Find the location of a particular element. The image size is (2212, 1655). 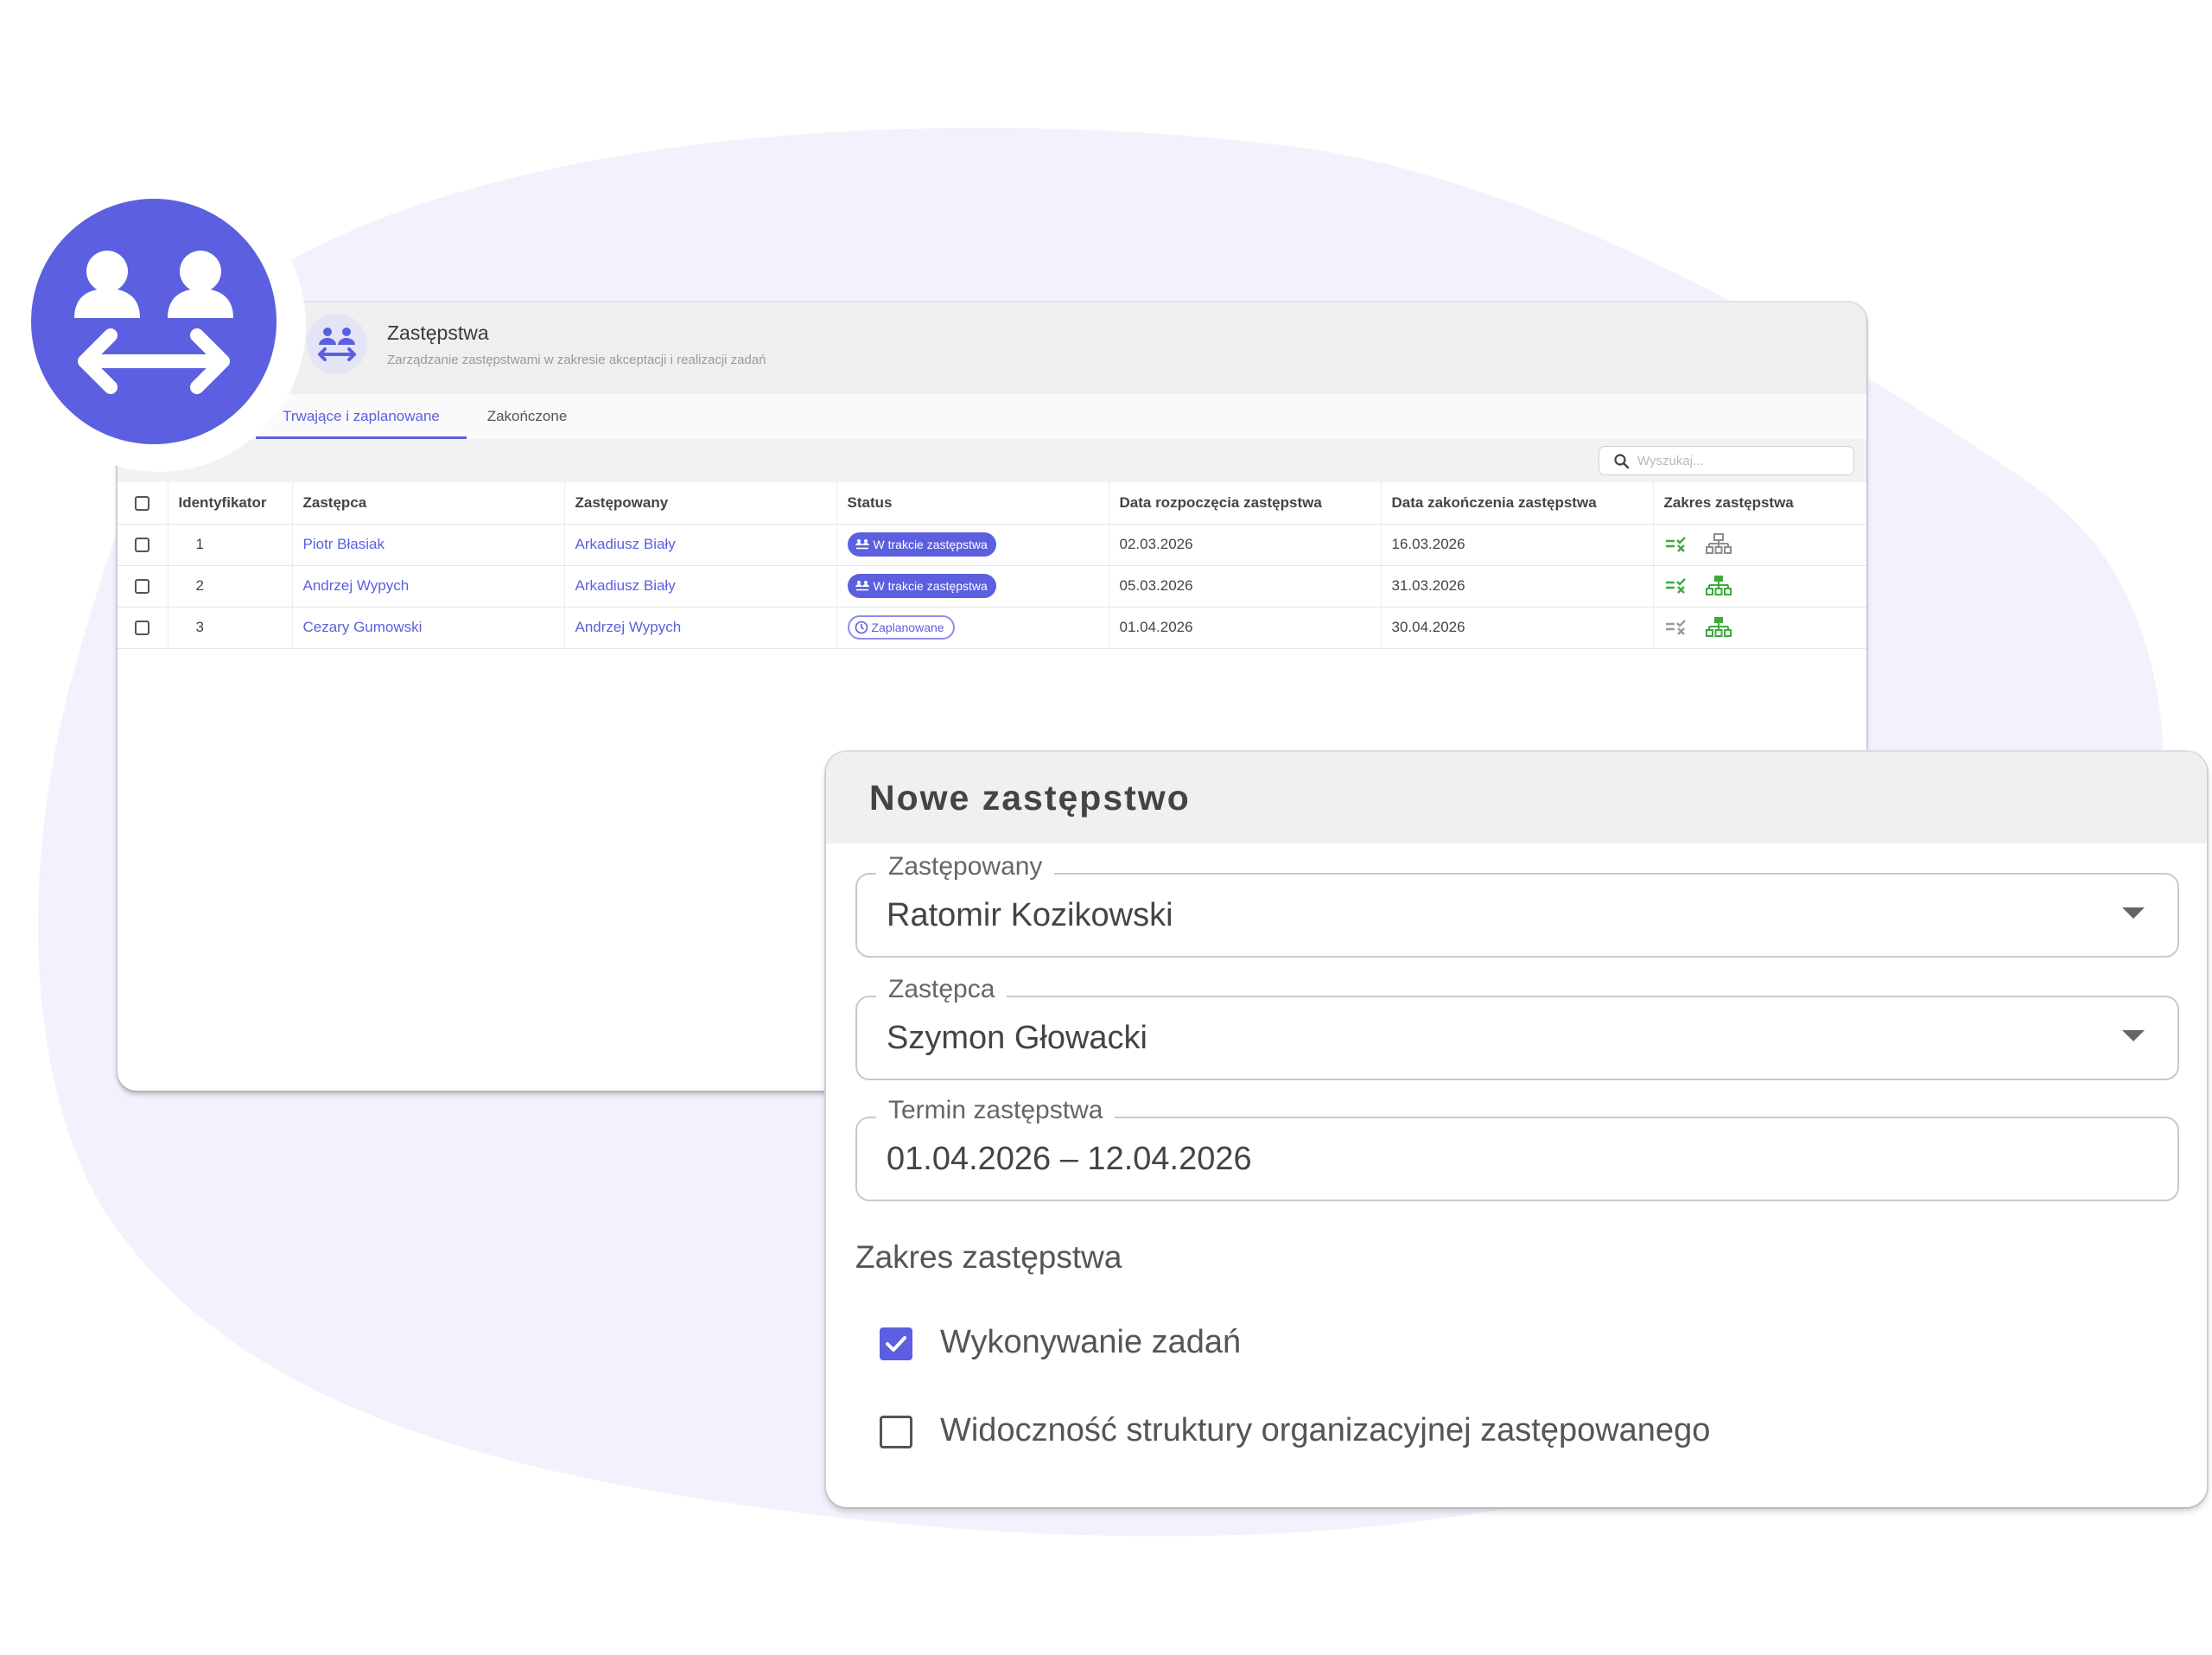

check-icon is located at coordinates (896, 1344).